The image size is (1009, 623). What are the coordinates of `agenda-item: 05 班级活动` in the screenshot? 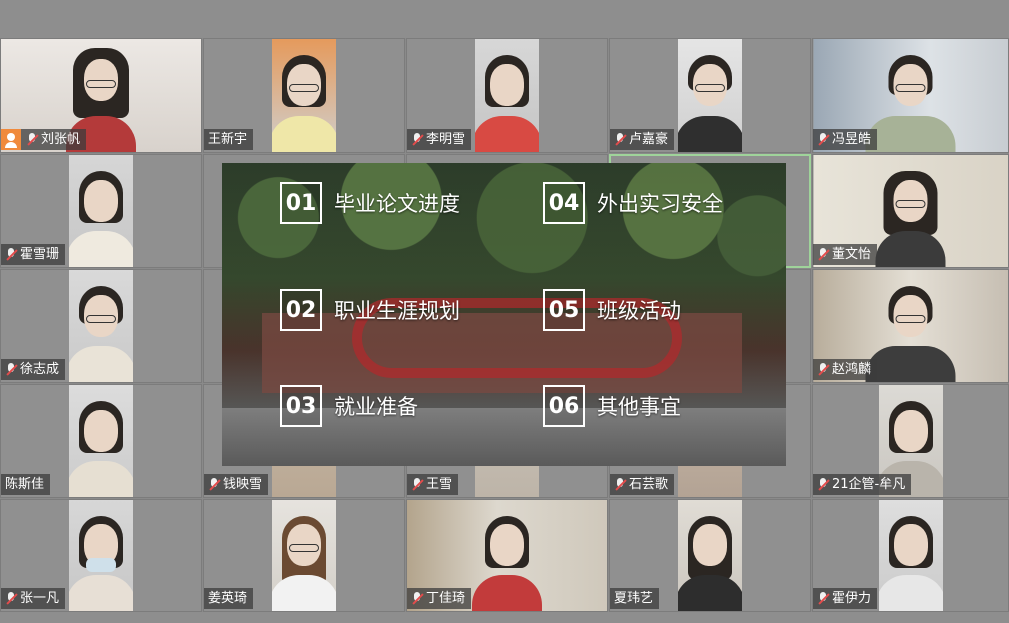 It's located at (612, 310).